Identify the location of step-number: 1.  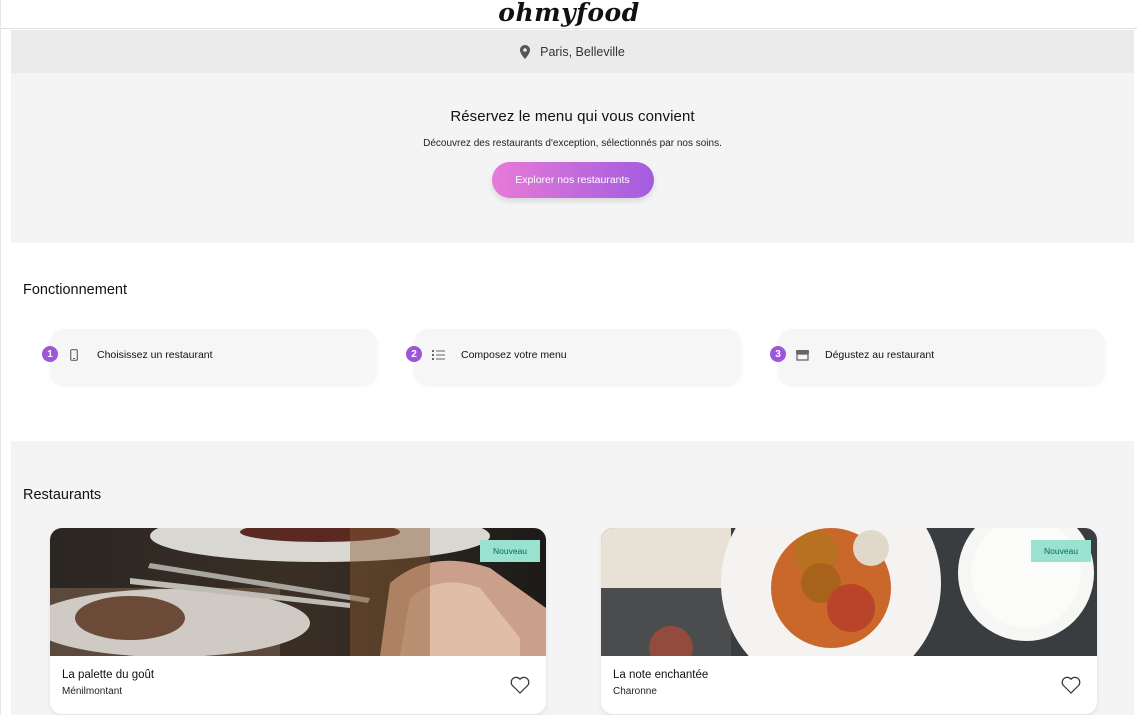
(50, 354).